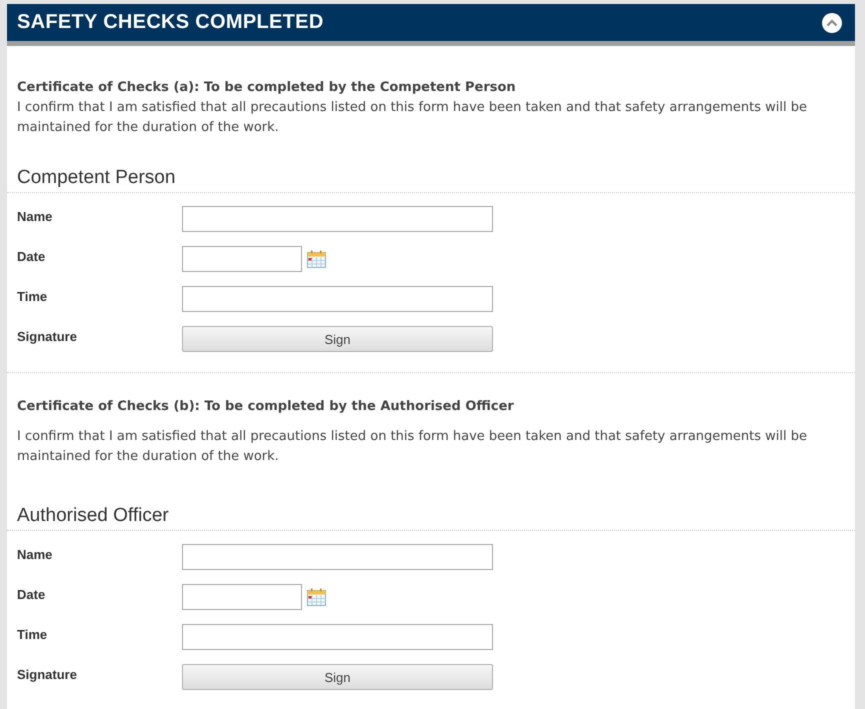  What do you see at coordinates (431, 180) in the screenshot?
I see `section-heading: Competent Person` at bounding box center [431, 180].